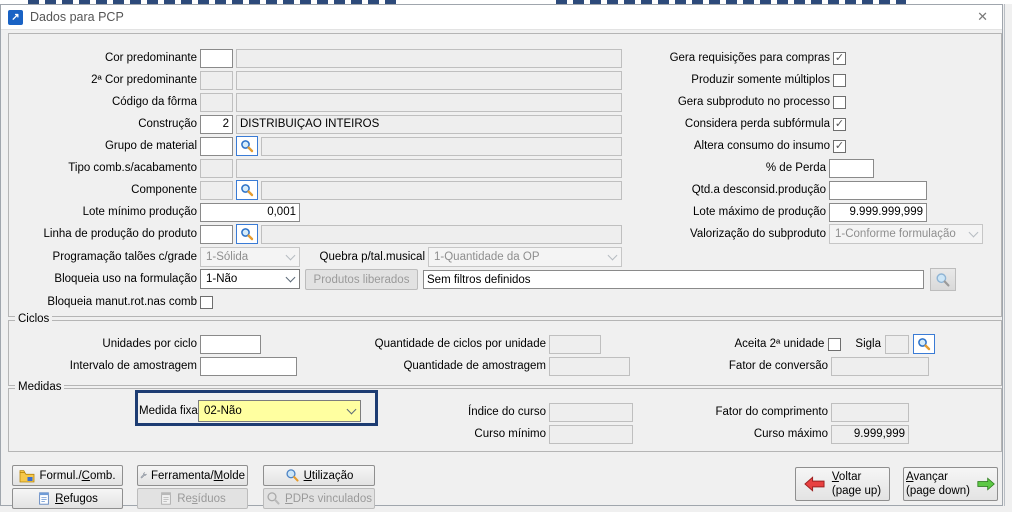 The height and width of the screenshot is (512, 1012). I want to click on field-label: Altera consumo do insumo, so click(761, 146).